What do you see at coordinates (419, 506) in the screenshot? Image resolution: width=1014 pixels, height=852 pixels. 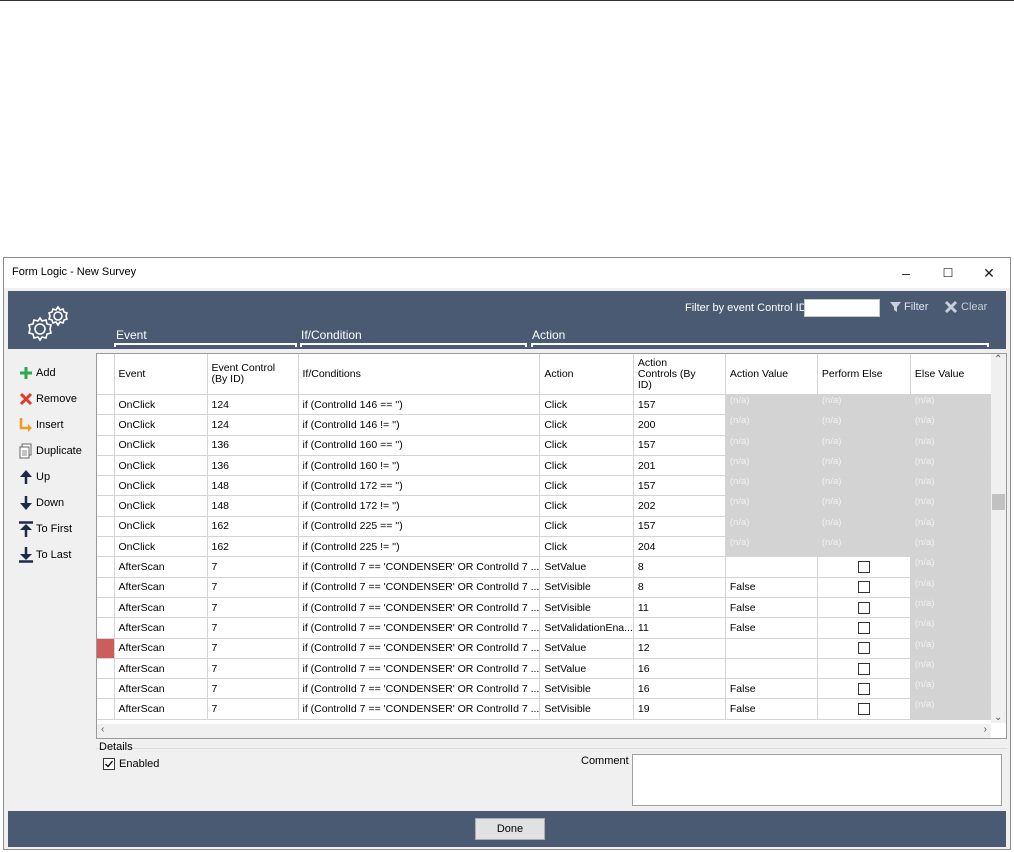 I see `cell-condition: if (ControlId 172 != '')` at bounding box center [419, 506].